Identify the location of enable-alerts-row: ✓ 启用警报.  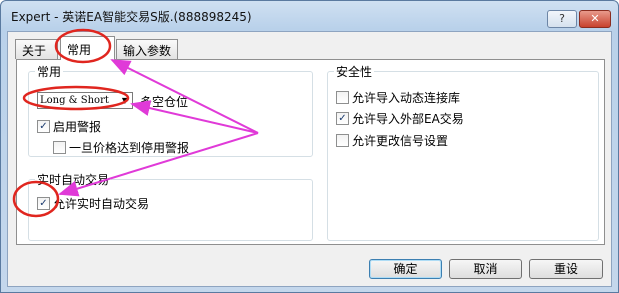
(69, 126).